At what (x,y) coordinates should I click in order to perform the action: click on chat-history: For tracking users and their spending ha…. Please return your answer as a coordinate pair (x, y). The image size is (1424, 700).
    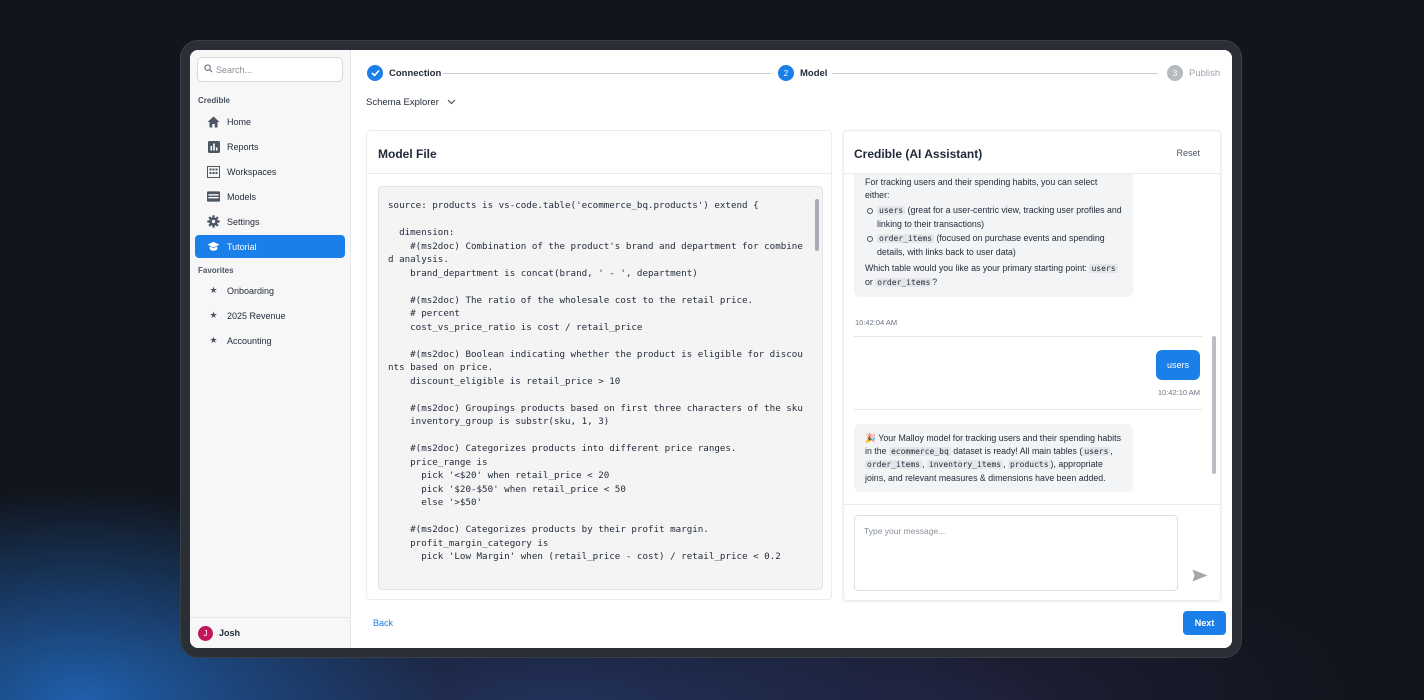
    Looking at the image, I should click on (1032, 339).